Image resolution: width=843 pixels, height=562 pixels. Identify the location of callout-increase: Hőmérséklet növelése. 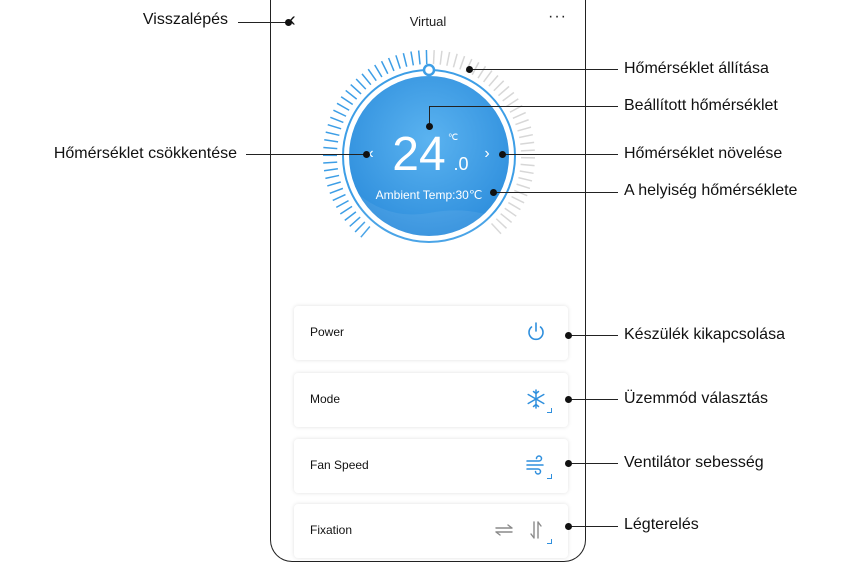
(703, 153).